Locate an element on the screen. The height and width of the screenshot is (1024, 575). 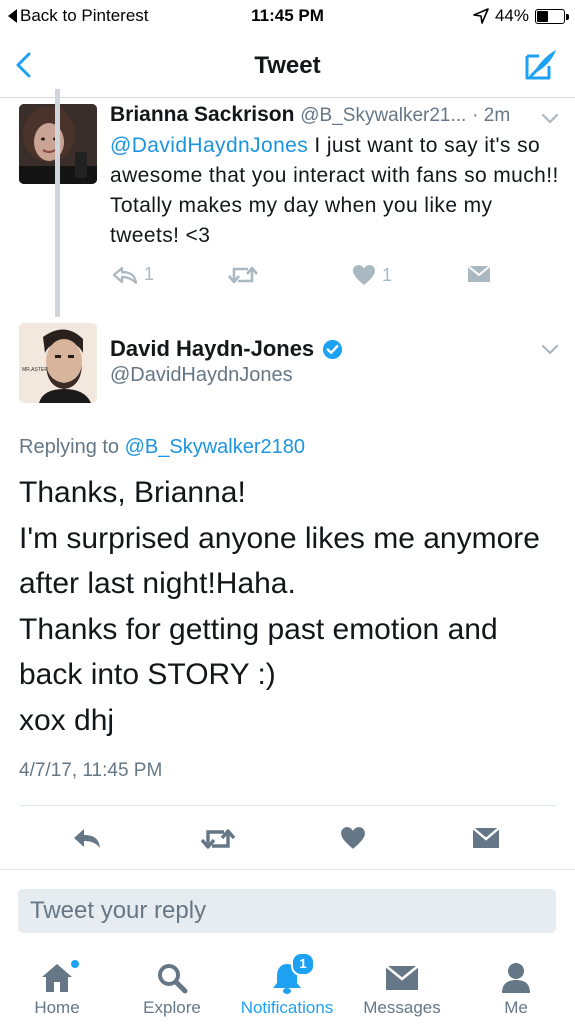
tweet-line: Thanks, Brianna! is located at coordinates (132, 492).